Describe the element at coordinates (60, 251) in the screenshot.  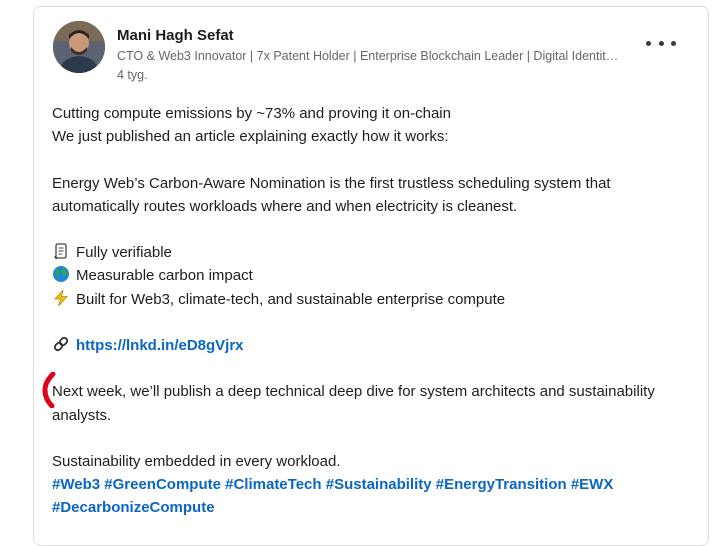
I see `scroll-icon` at that location.